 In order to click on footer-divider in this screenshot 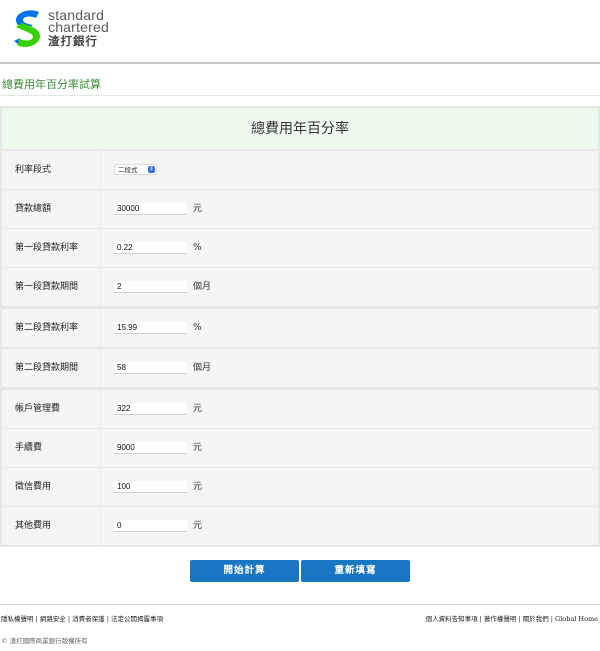, I will do `click(300, 604)`.